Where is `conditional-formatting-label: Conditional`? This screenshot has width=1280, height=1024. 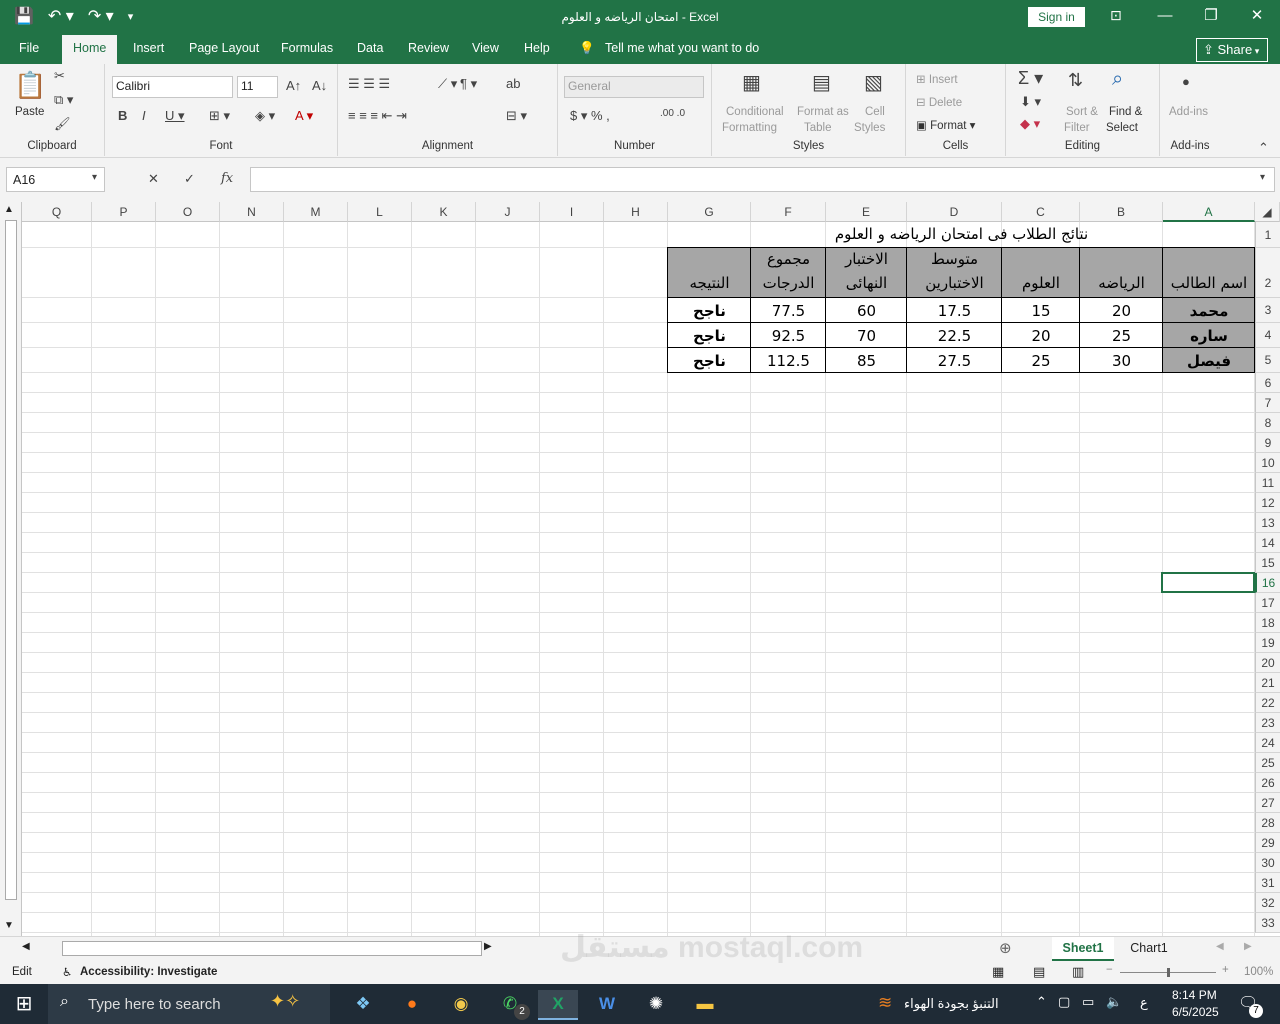
conditional-formatting-label: Conditional is located at coordinates (755, 112).